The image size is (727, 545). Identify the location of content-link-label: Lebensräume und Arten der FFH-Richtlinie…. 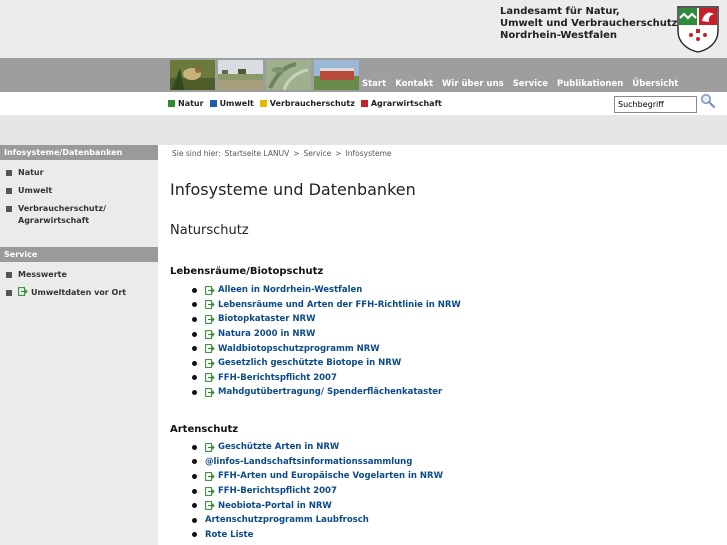
(339, 304).